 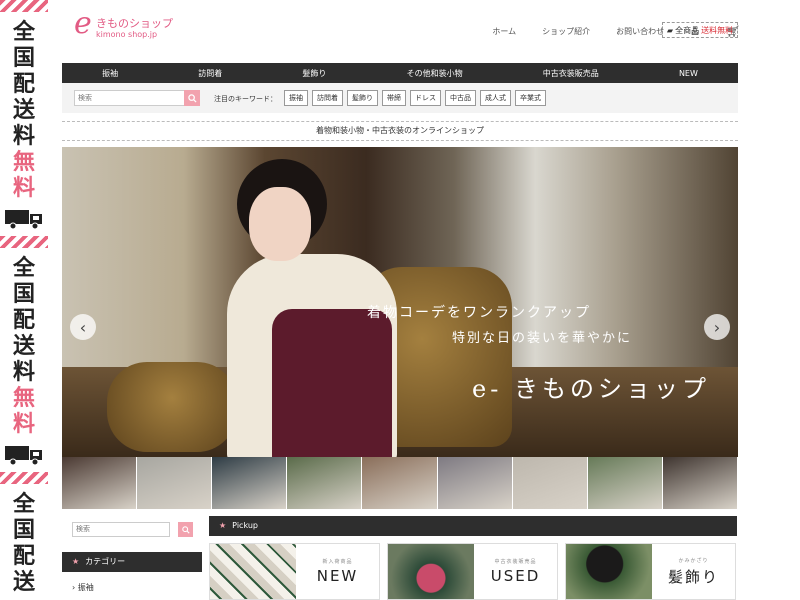 I want to click on pickup-card-kamikazari: かみかざり 髪飾り, so click(x=650, y=571).